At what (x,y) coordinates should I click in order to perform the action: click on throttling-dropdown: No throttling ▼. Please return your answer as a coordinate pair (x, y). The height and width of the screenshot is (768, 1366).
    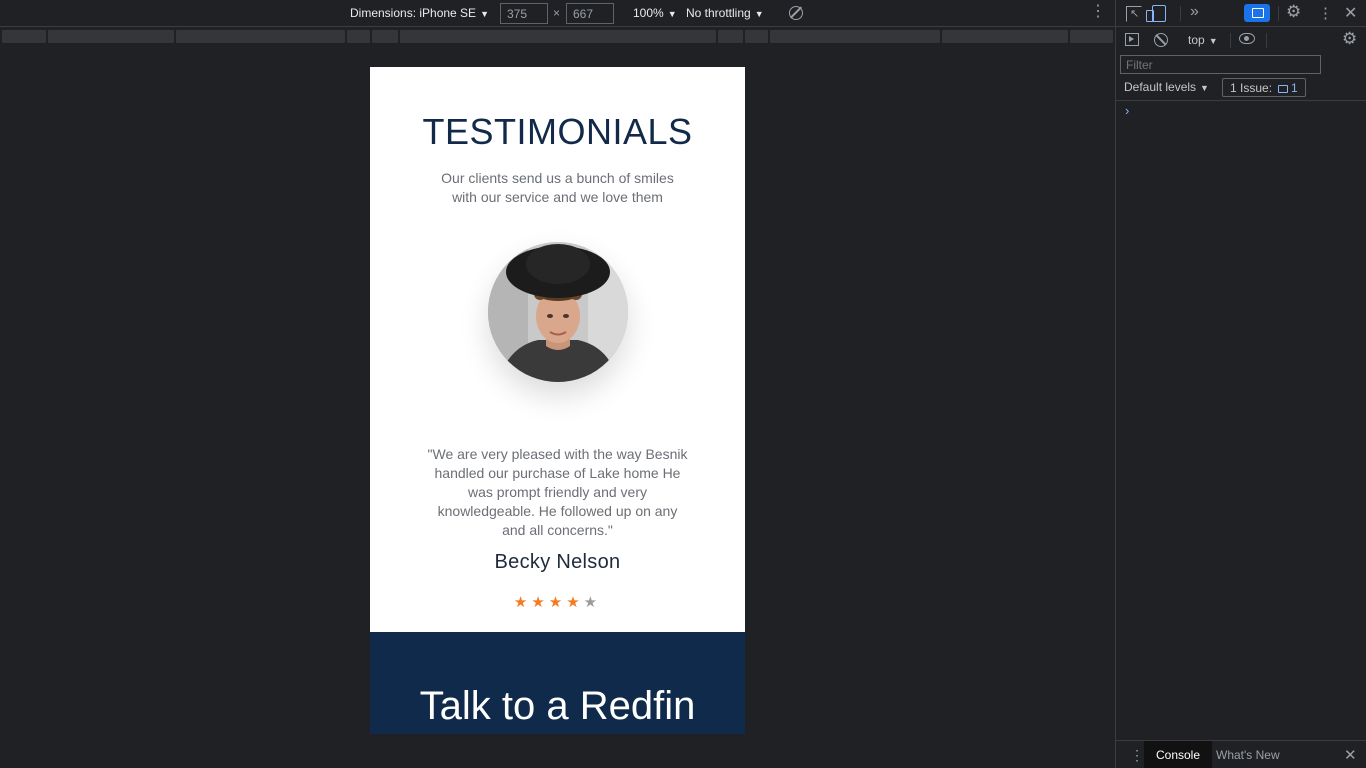
    Looking at the image, I should click on (725, 13).